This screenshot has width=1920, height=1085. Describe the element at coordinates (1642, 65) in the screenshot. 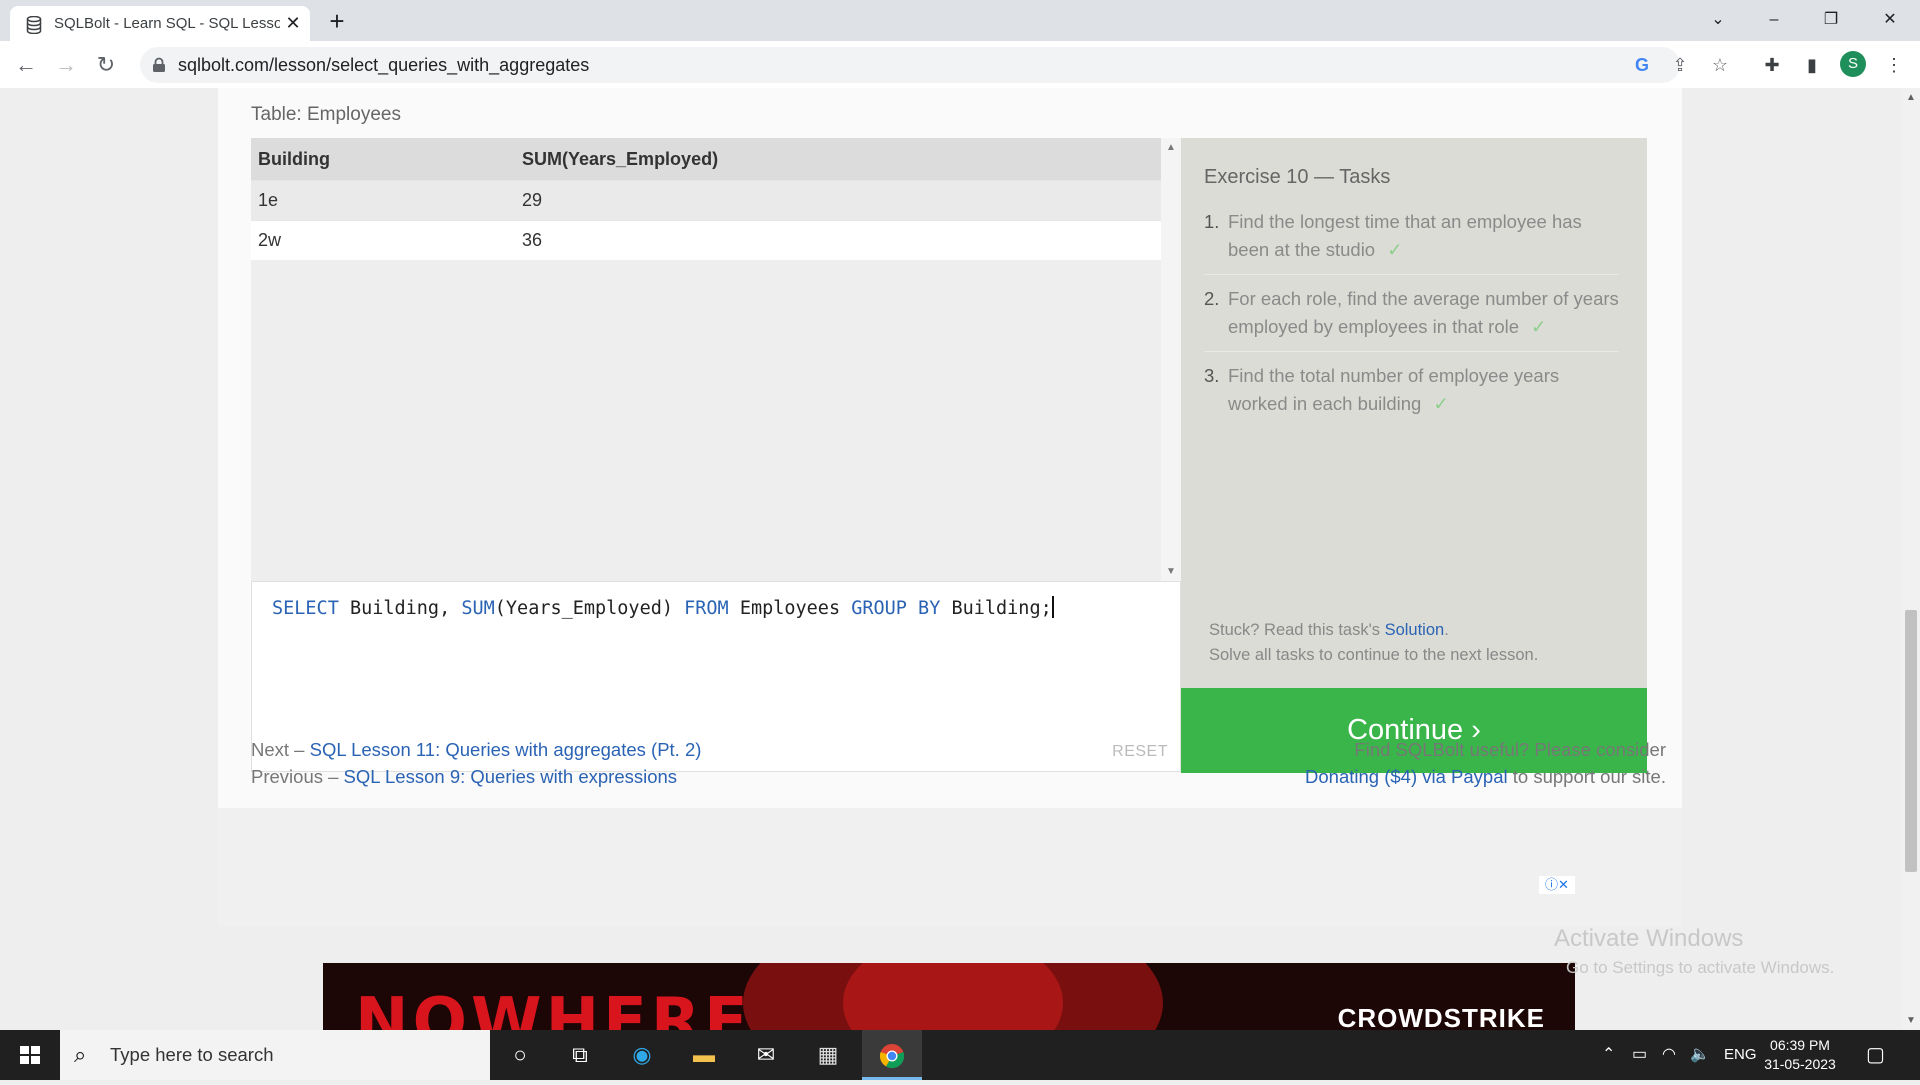

I see `google-icon: G` at that location.